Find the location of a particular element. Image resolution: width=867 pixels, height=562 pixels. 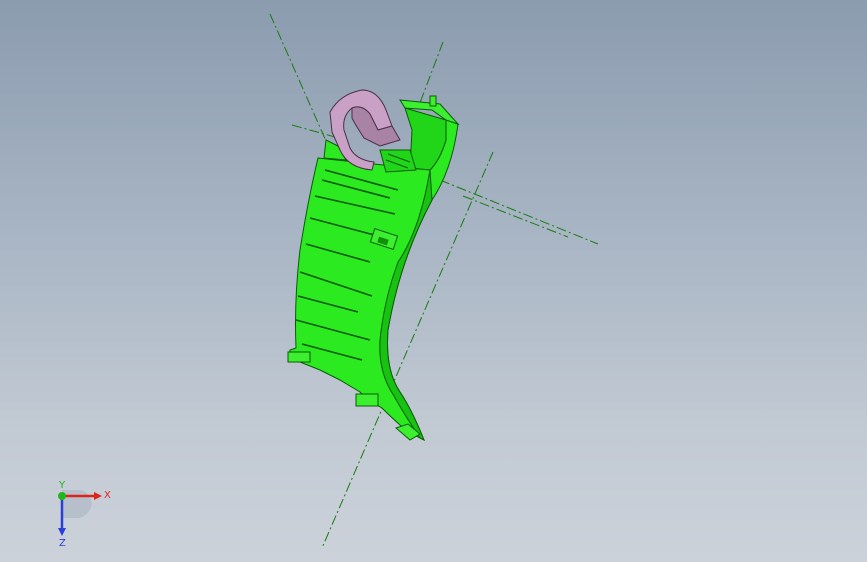

upper-inner-rib is located at coordinates (398, 161).